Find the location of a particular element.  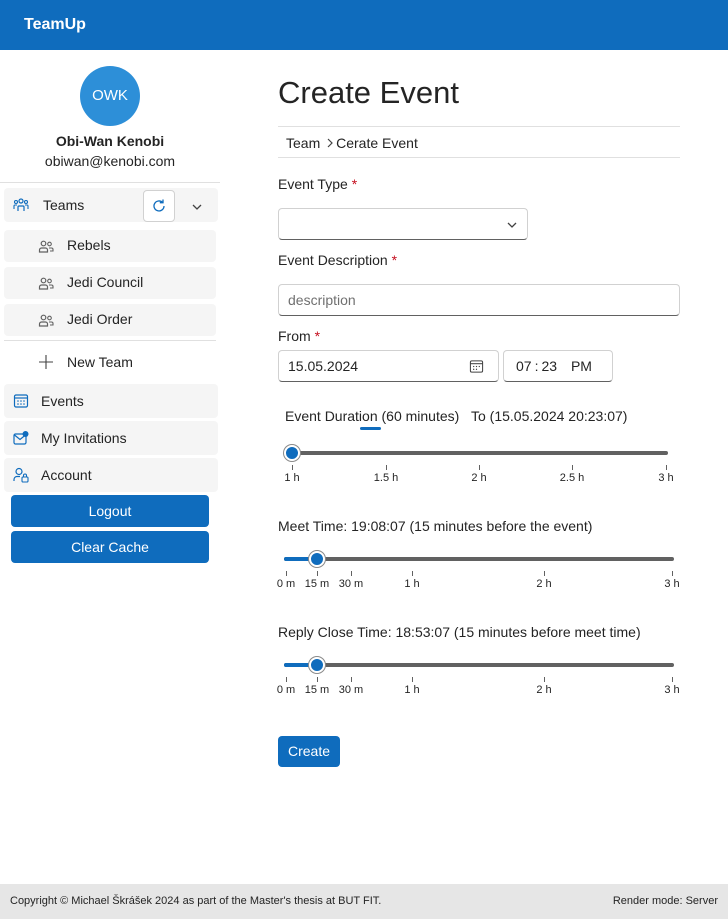

mail-icon is located at coordinates (21, 438).